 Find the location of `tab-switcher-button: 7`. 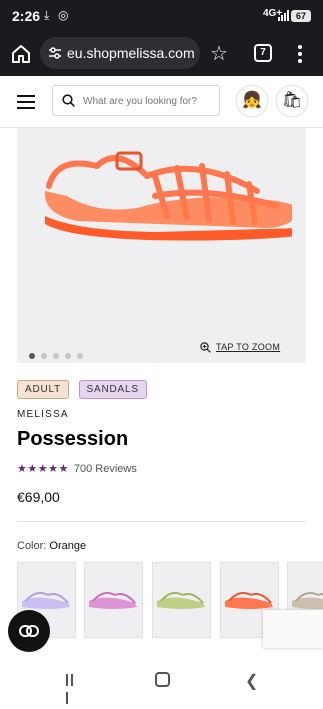

tab-switcher-button: 7 is located at coordinates (263, 53).